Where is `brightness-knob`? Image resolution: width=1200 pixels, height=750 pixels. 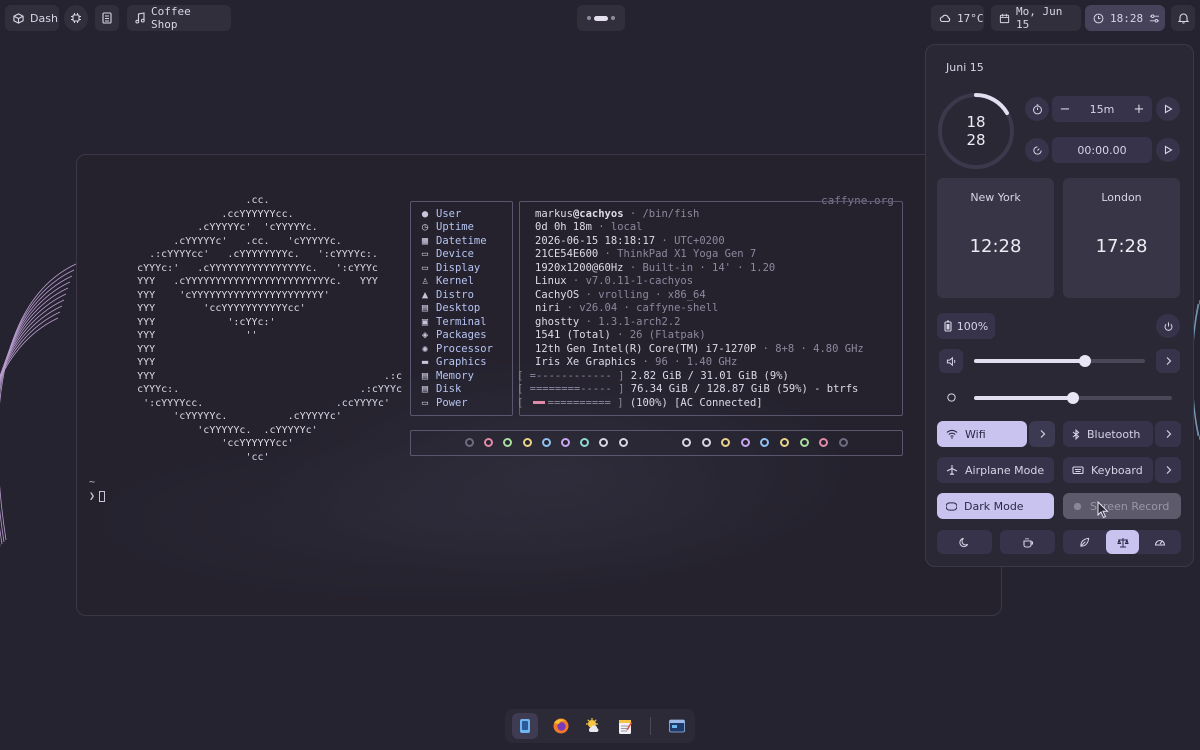
brightness-knob is located at coordinates (1073, 398).